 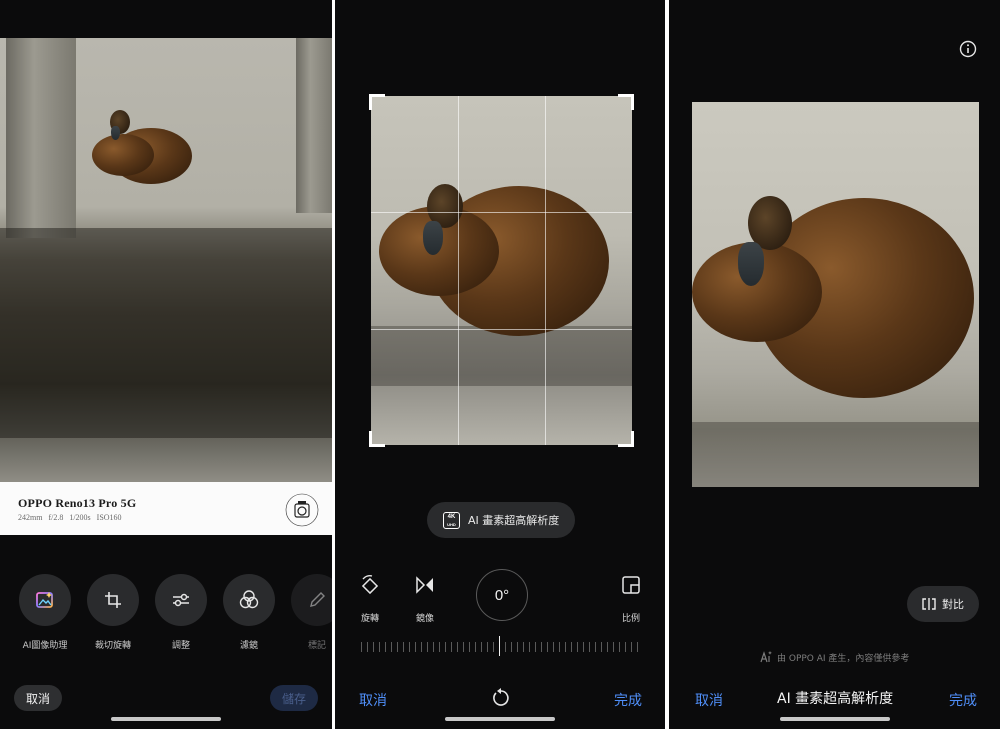 What do you see at coordinates (45, 612) in the screenshot?
I see `tool-ai-assistant: AI圖像助理` at bounding box center [45, 612].